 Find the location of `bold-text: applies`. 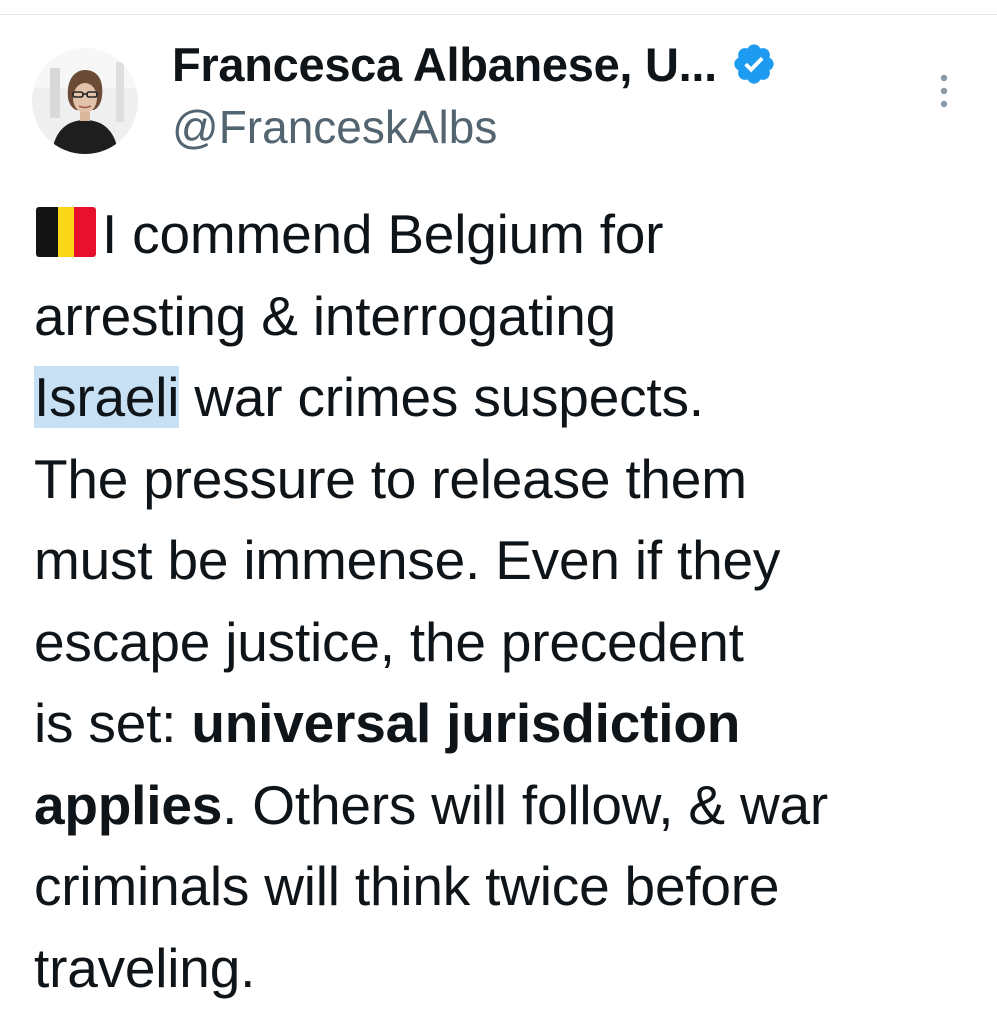

bold-text: applies is located at coordinates (128, 805).